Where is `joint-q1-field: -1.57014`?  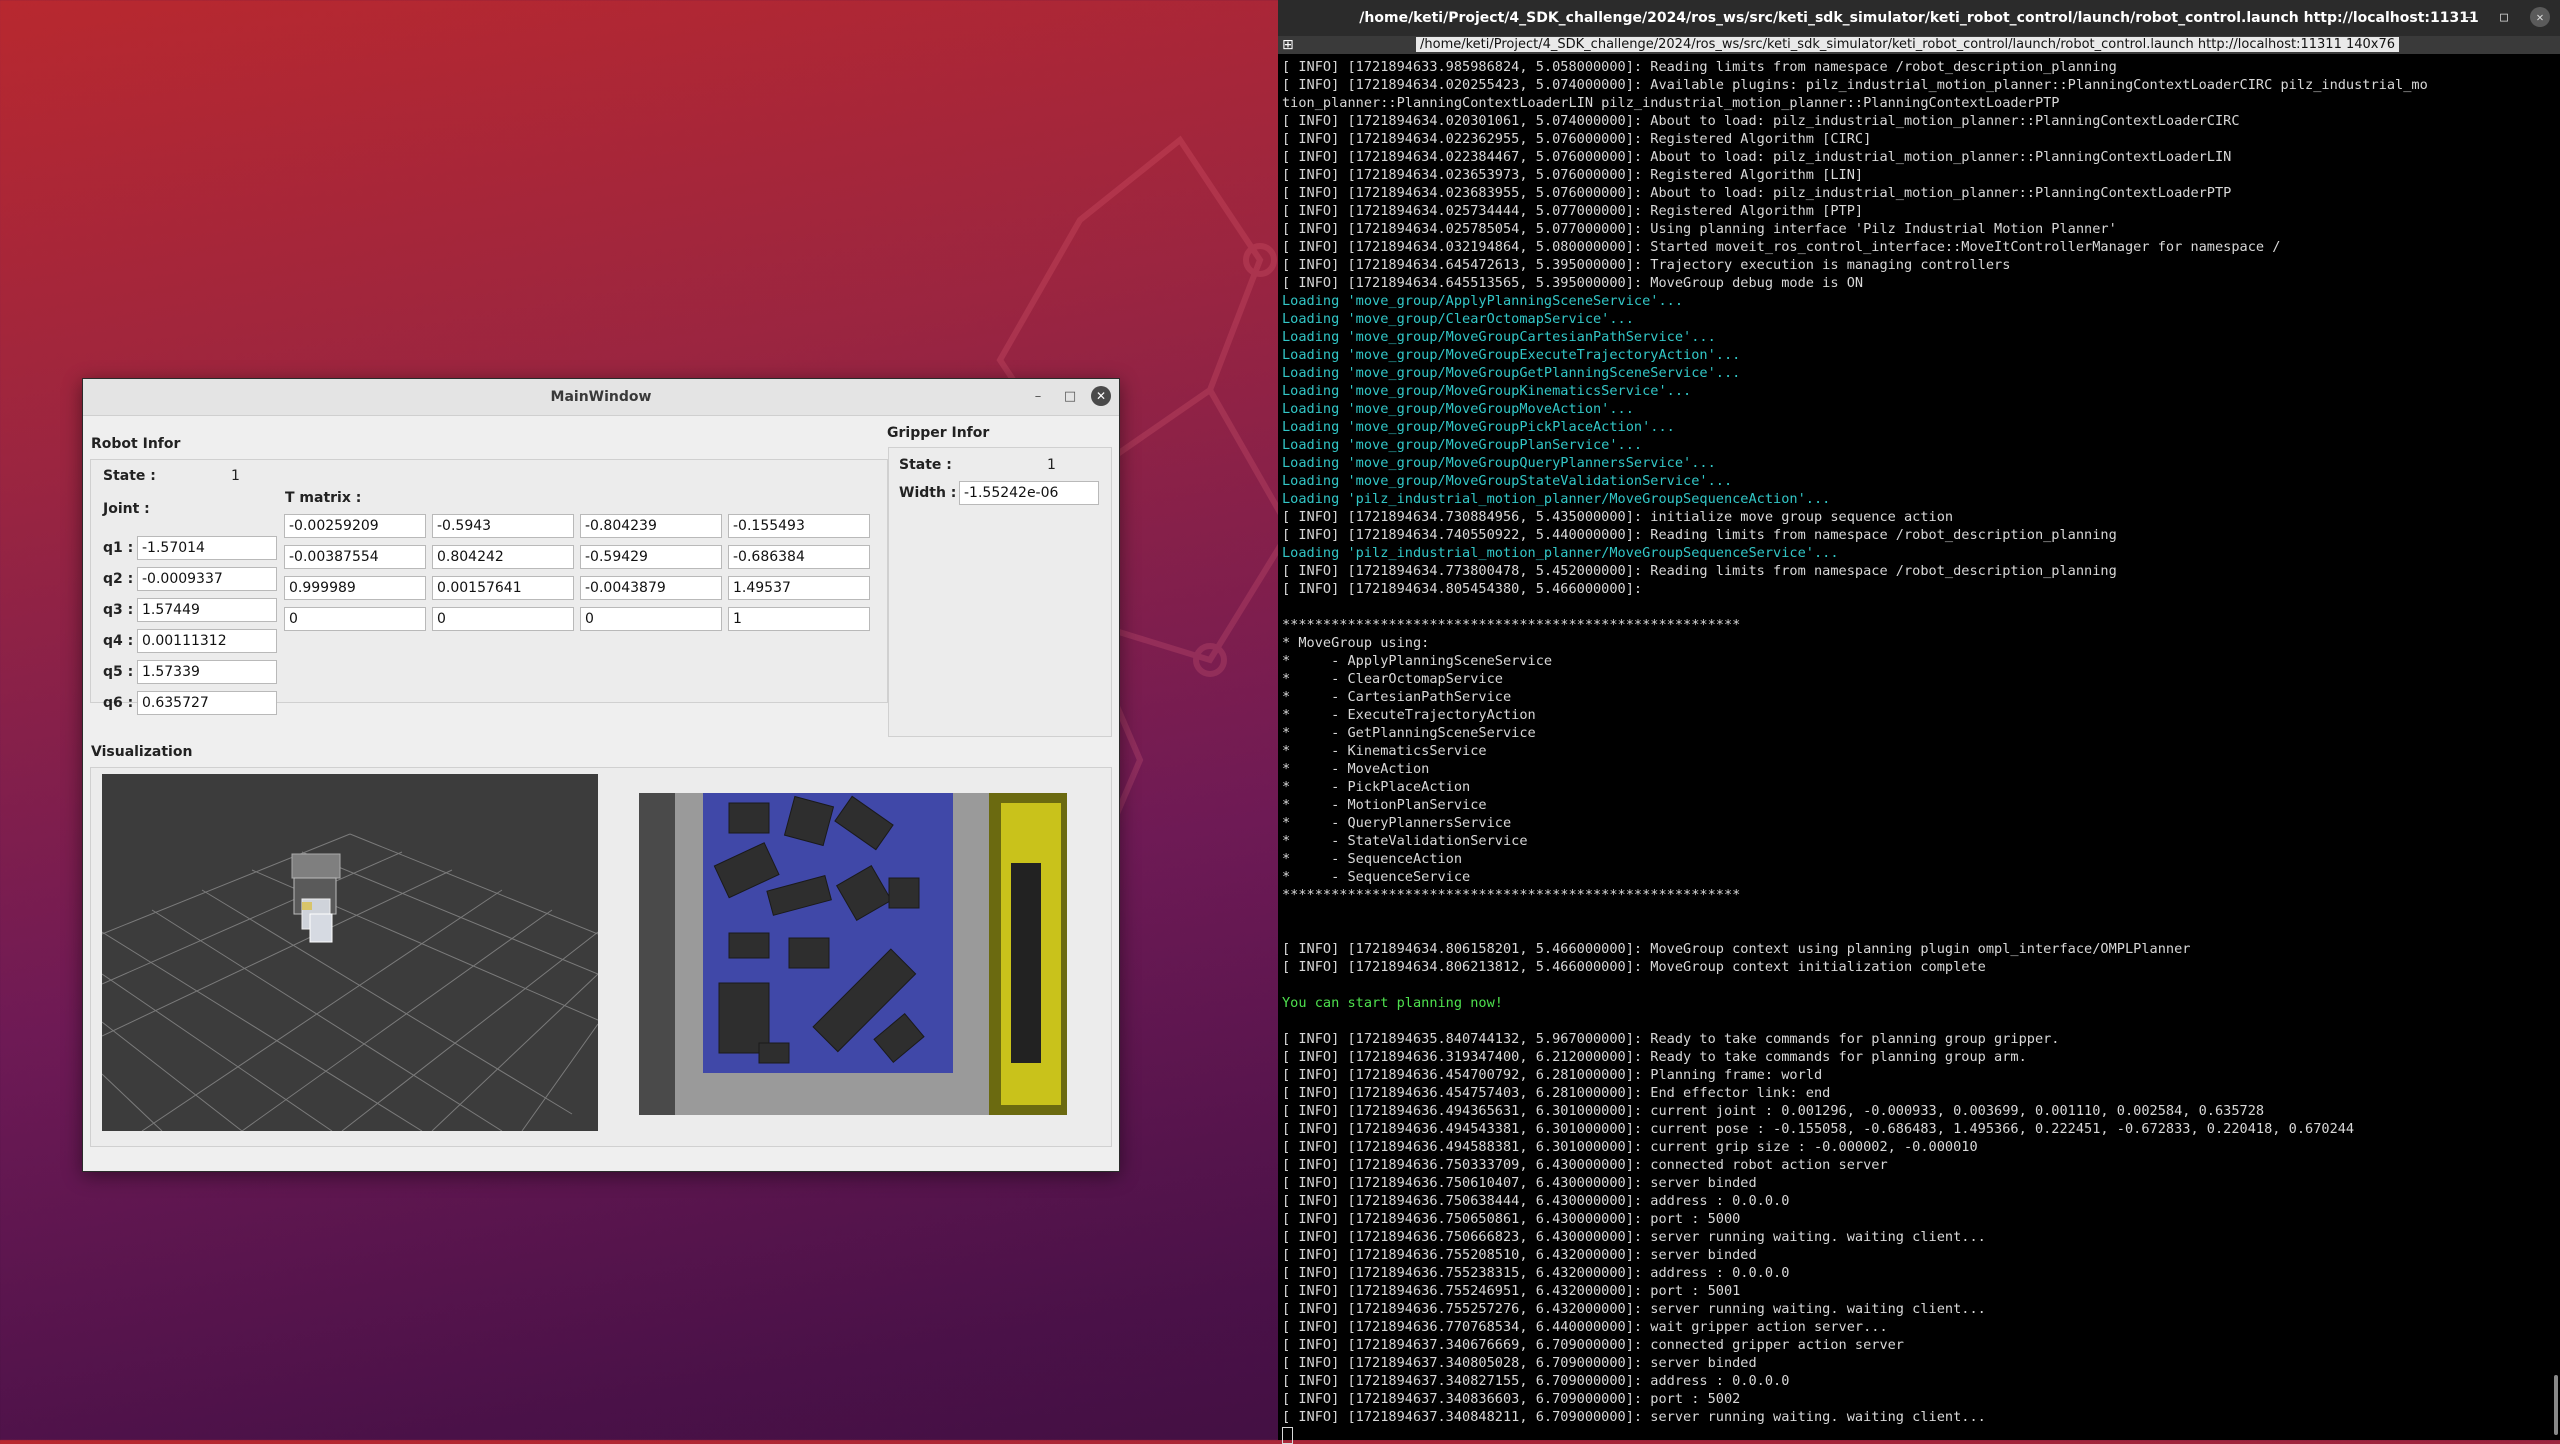 joint-q1-field: -1.57014 is located at coordinates (207, 548).